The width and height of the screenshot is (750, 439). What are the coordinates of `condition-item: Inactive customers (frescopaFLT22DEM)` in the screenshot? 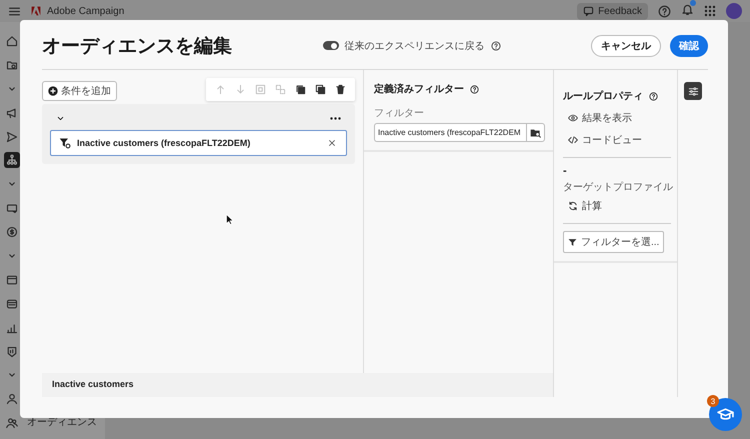 It's located at (198, 143).